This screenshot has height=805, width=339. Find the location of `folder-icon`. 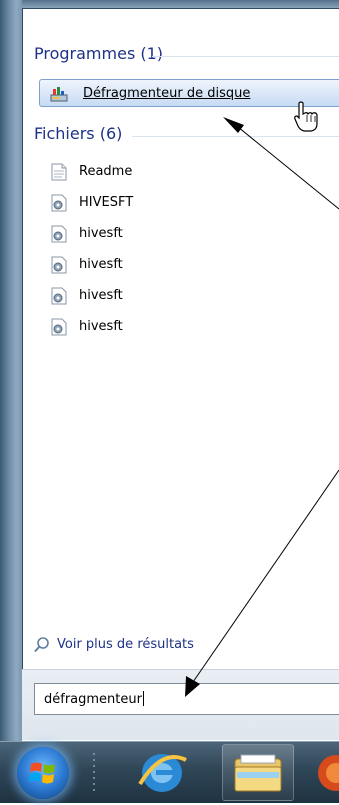

folder-icon is located at coordinates (258, 773).